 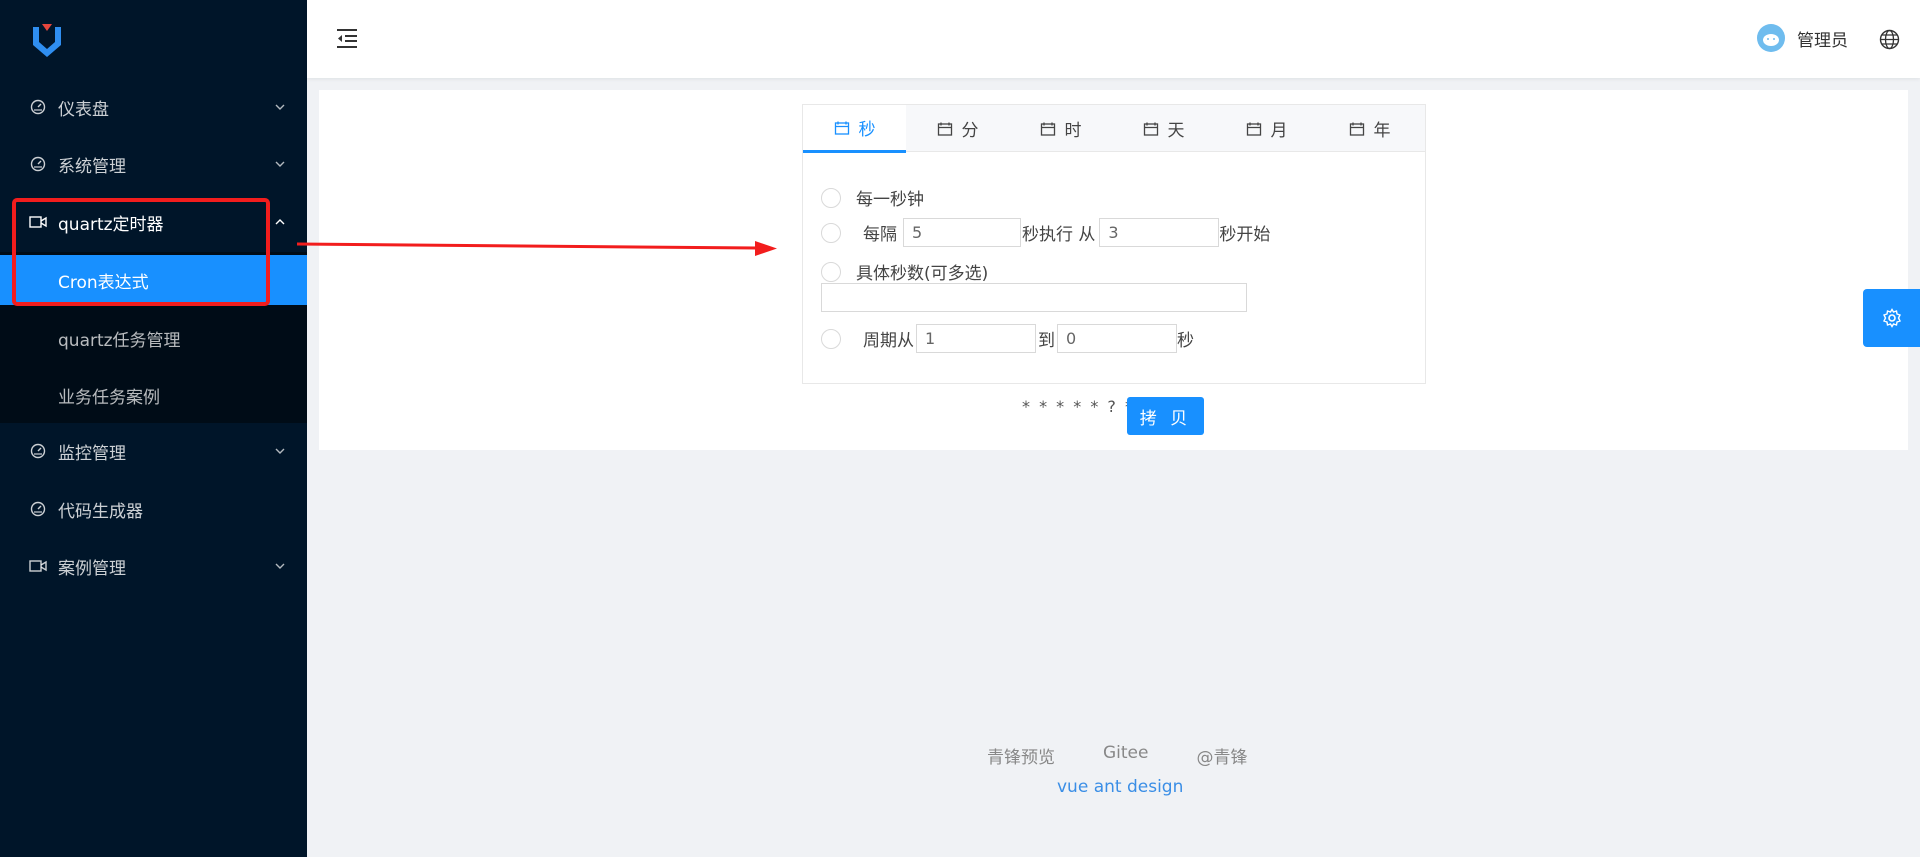 What do you see at coordinates (1046, 341) in the screenshot?
I see `range-mid-label: 到` at bounding box center [1046, 341].